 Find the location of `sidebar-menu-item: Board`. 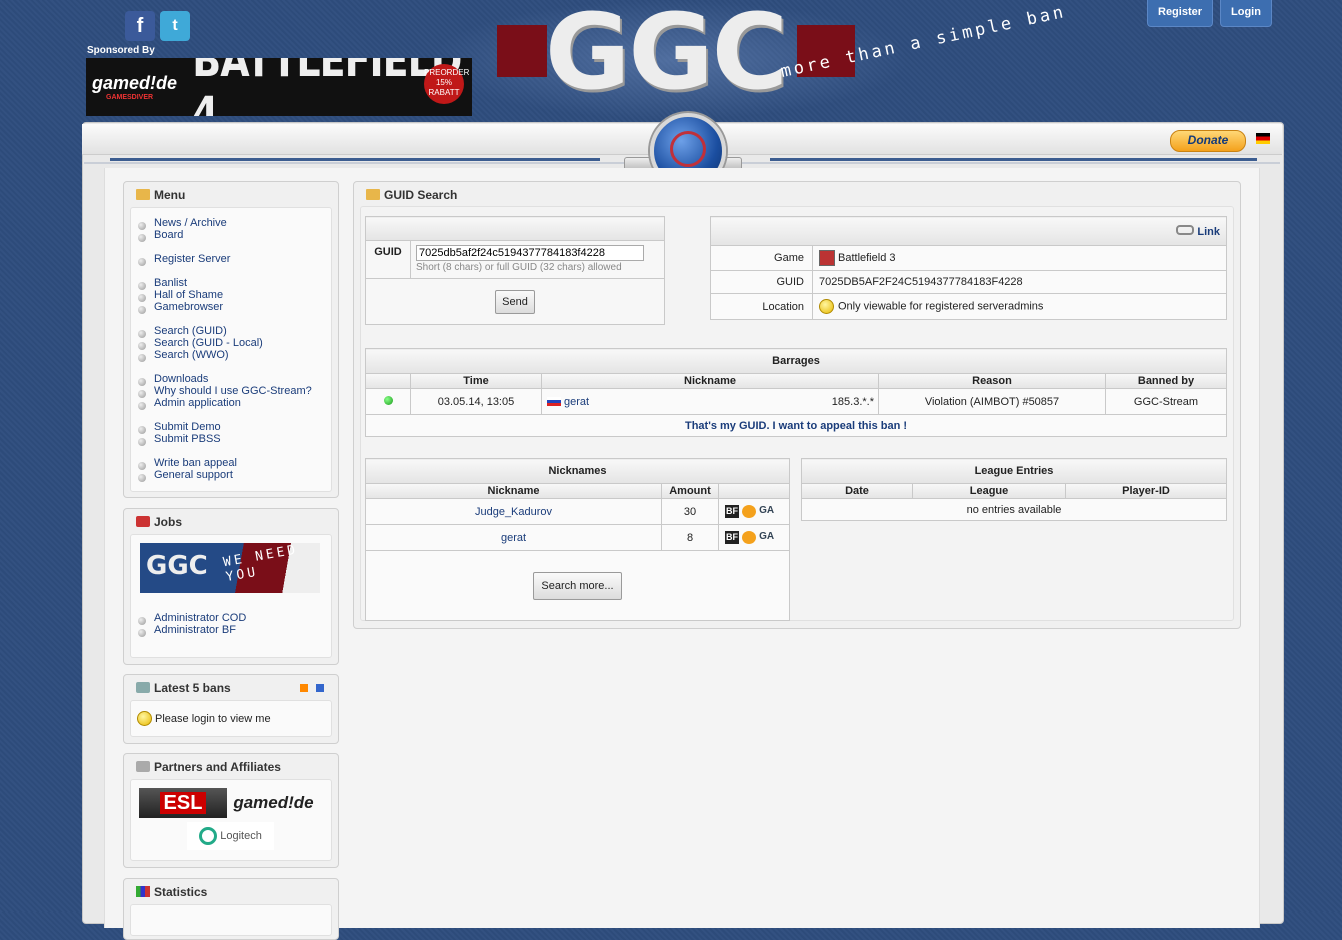

sidebar-menu-item: Board is located at coordinates (168, 235).